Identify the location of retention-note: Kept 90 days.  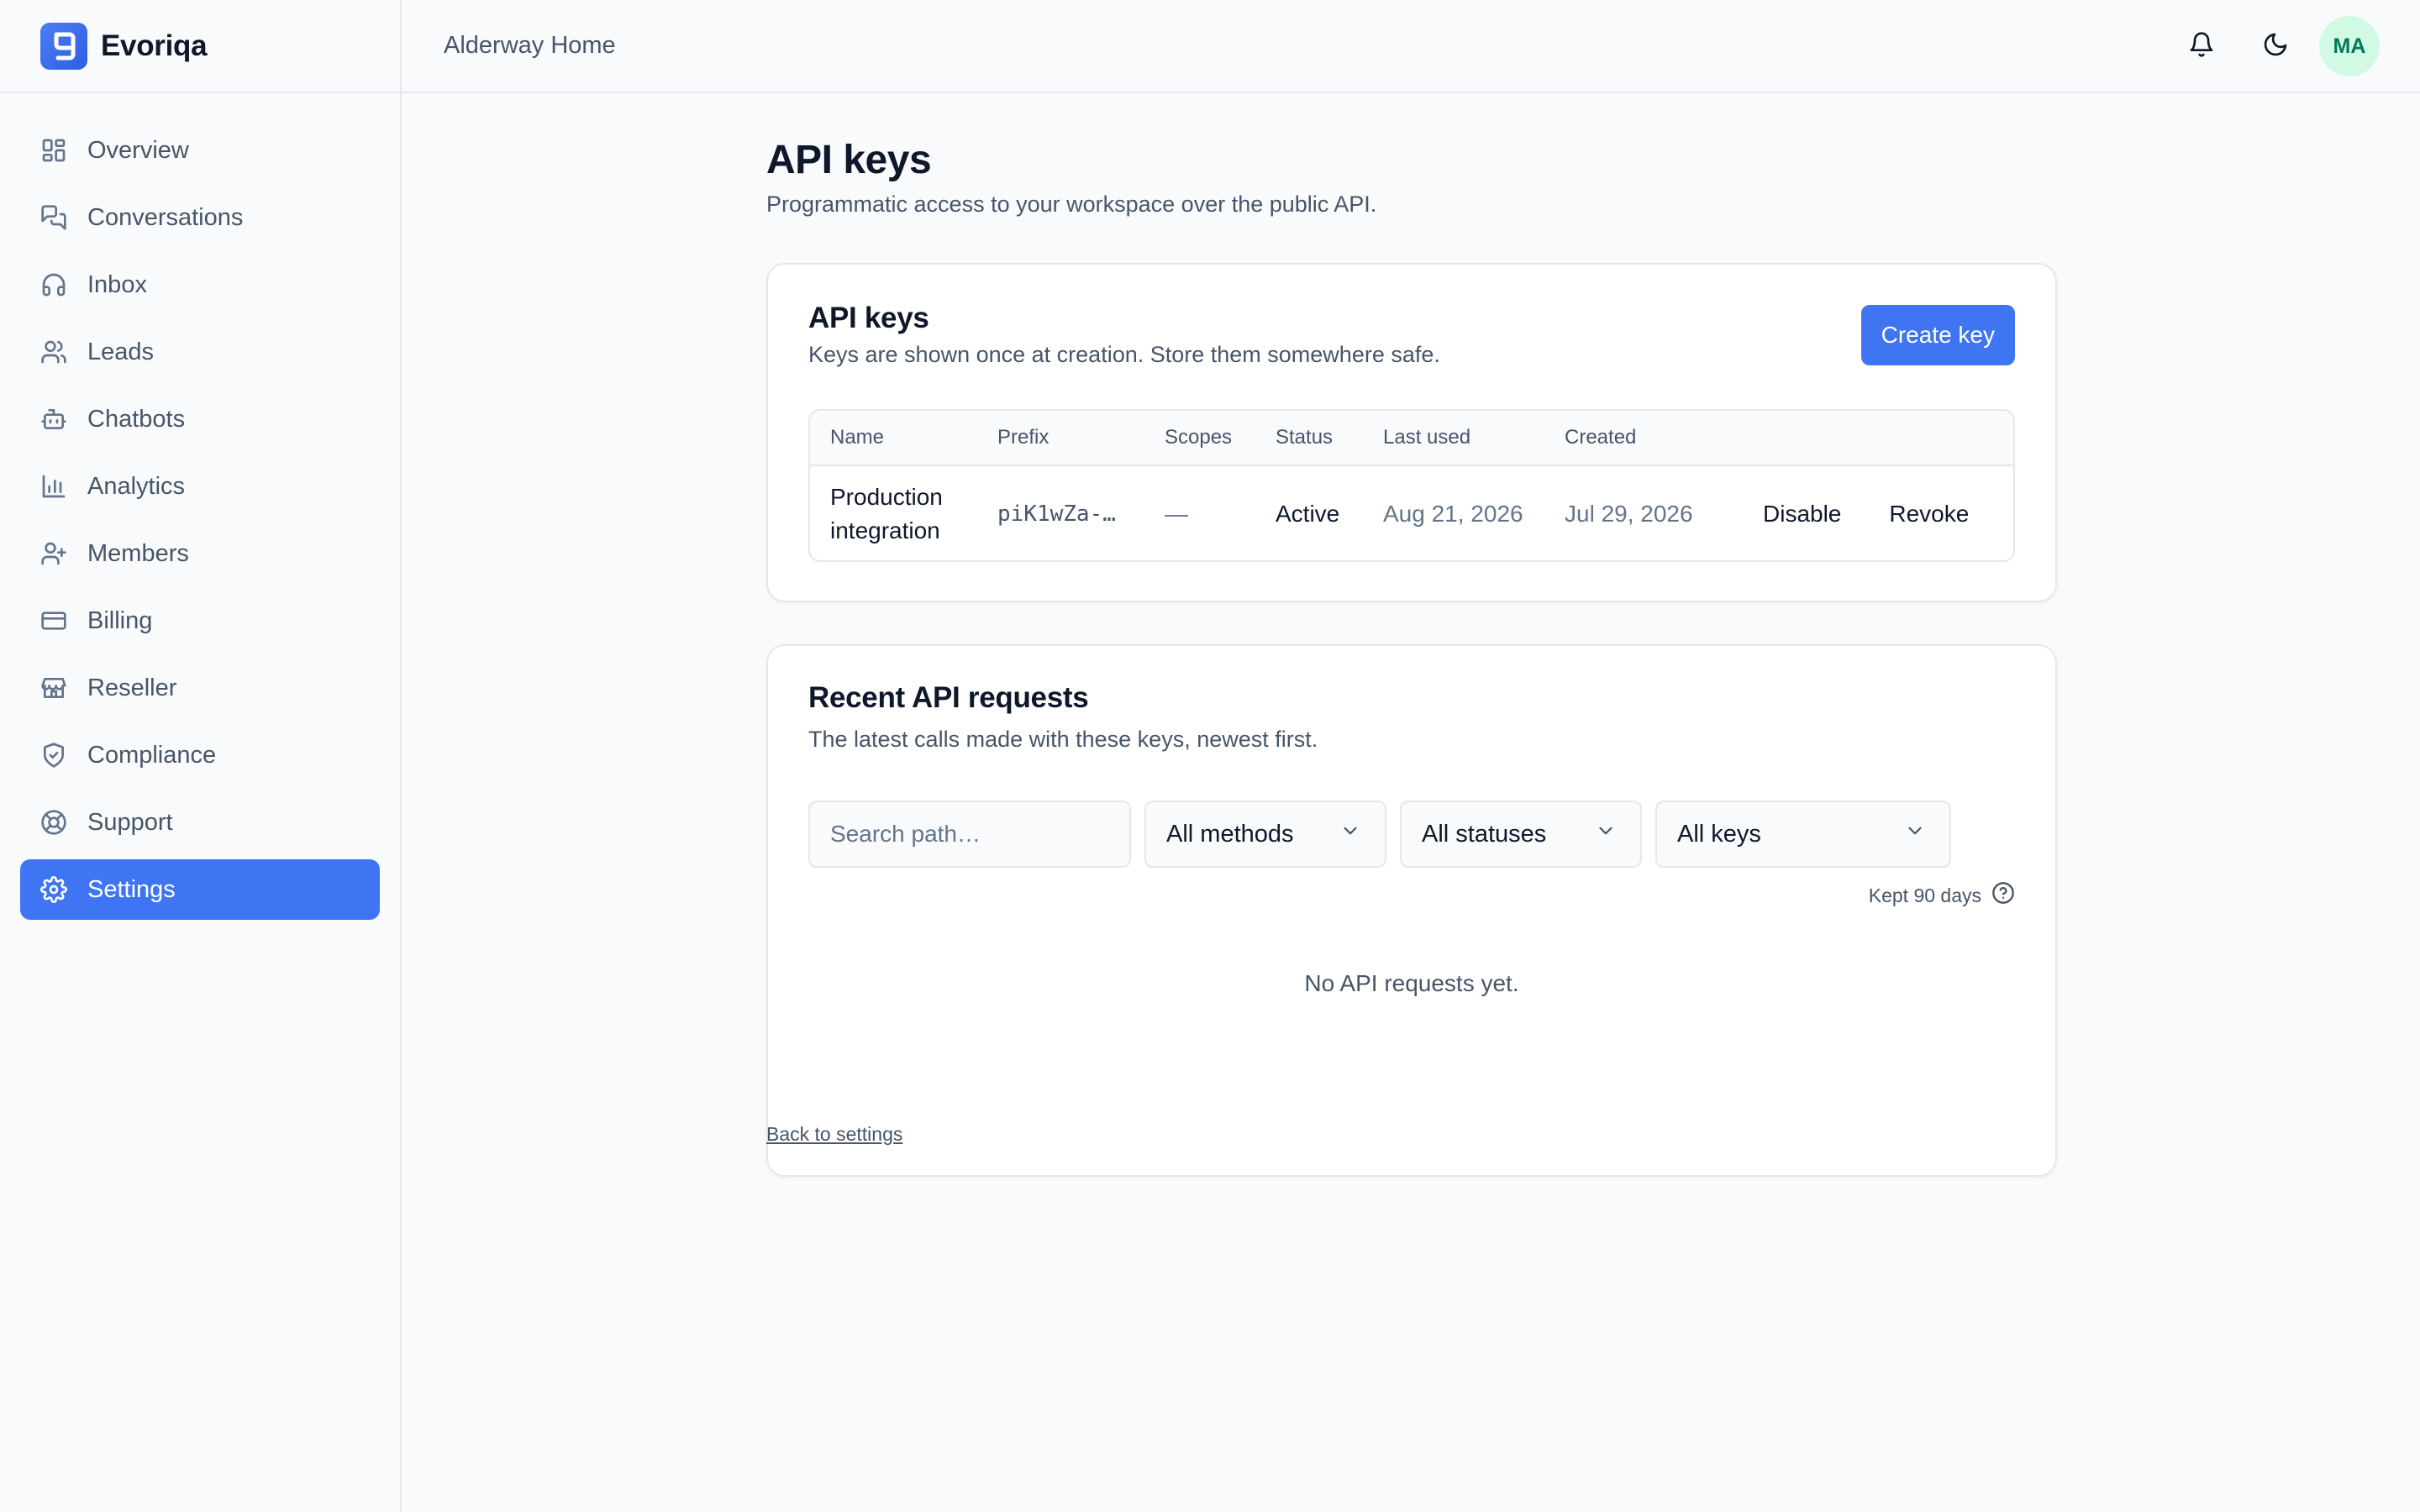
(1942, 895).